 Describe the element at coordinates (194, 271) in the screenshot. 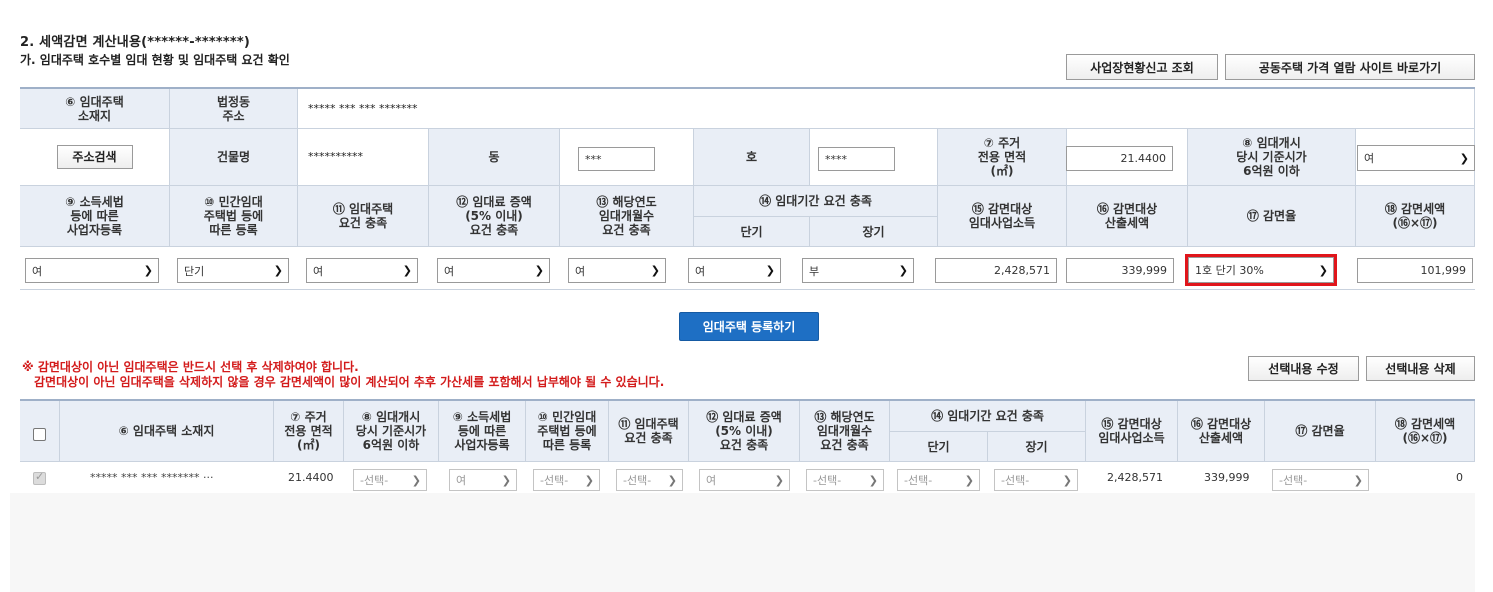

I see `v10-value: 단기` at that location.